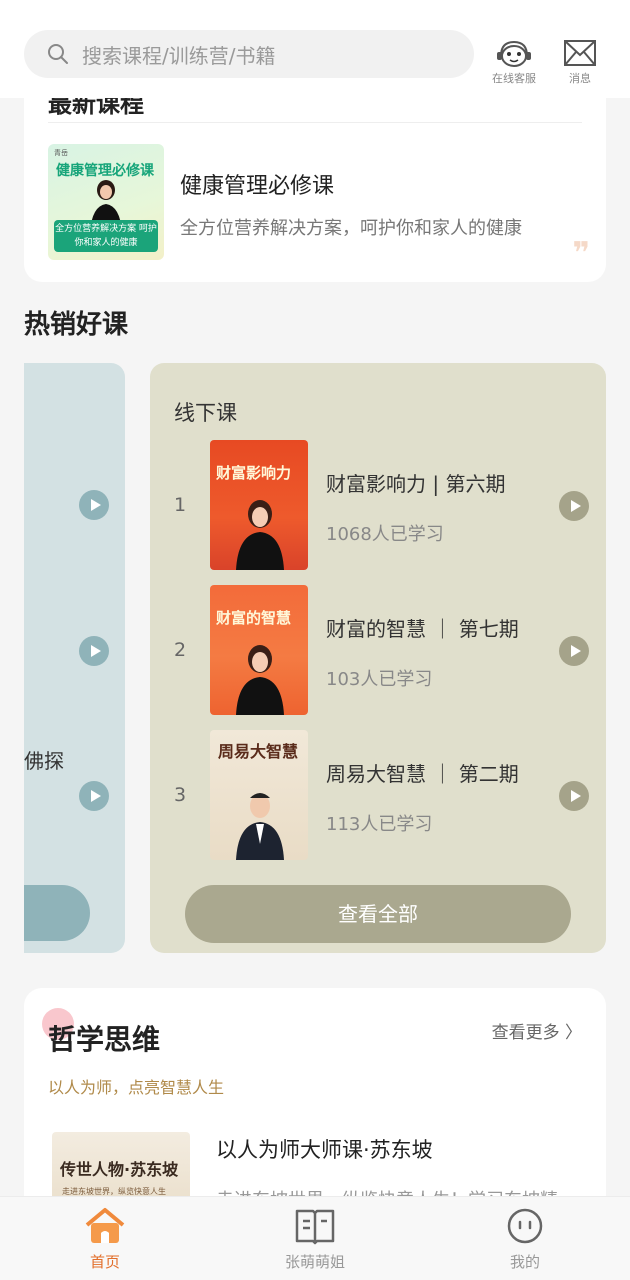 Image resolution: width=630 pixels, height=1280 pixels. I want to click on cover-title: 周易大智慧, so click(258, 751).